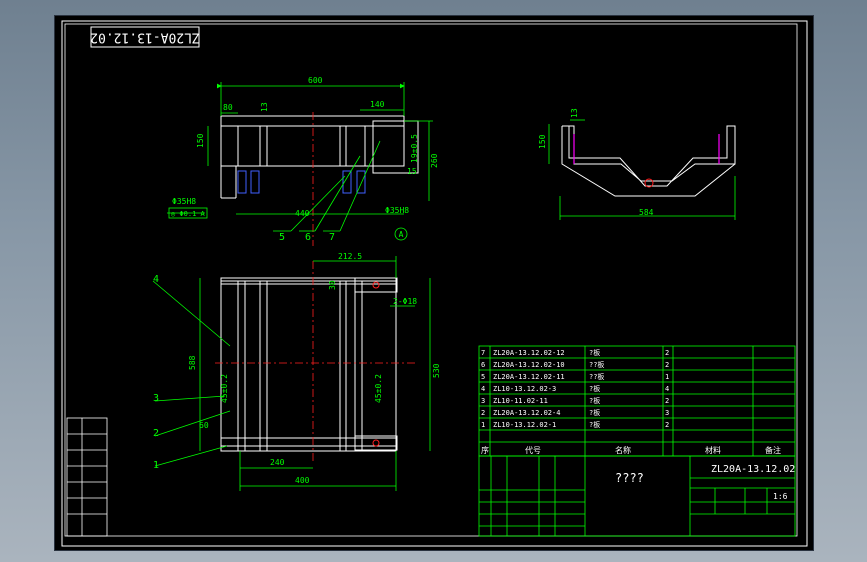  I want to click on bom-cell-no: 2, so click(483, 413).